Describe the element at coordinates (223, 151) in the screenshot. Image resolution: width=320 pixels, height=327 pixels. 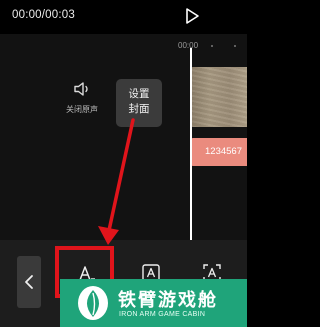
I see `text-track-label: 1234567` at that location.